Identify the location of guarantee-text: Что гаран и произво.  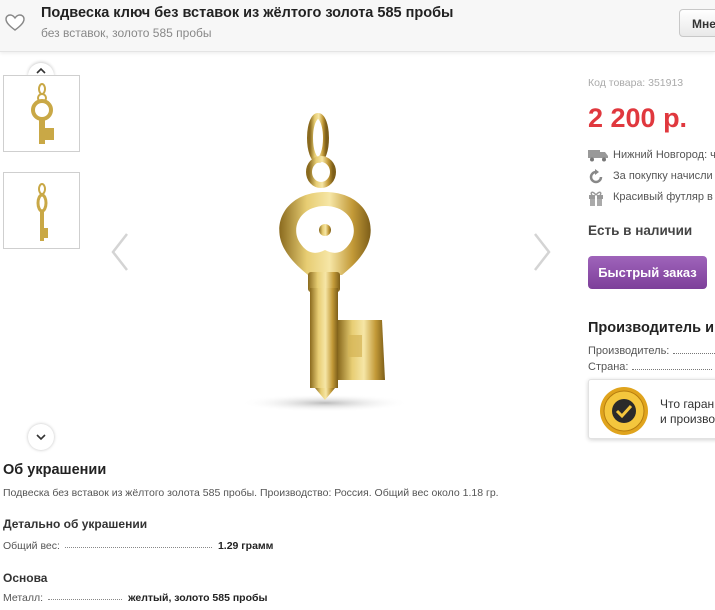
(687, 412).